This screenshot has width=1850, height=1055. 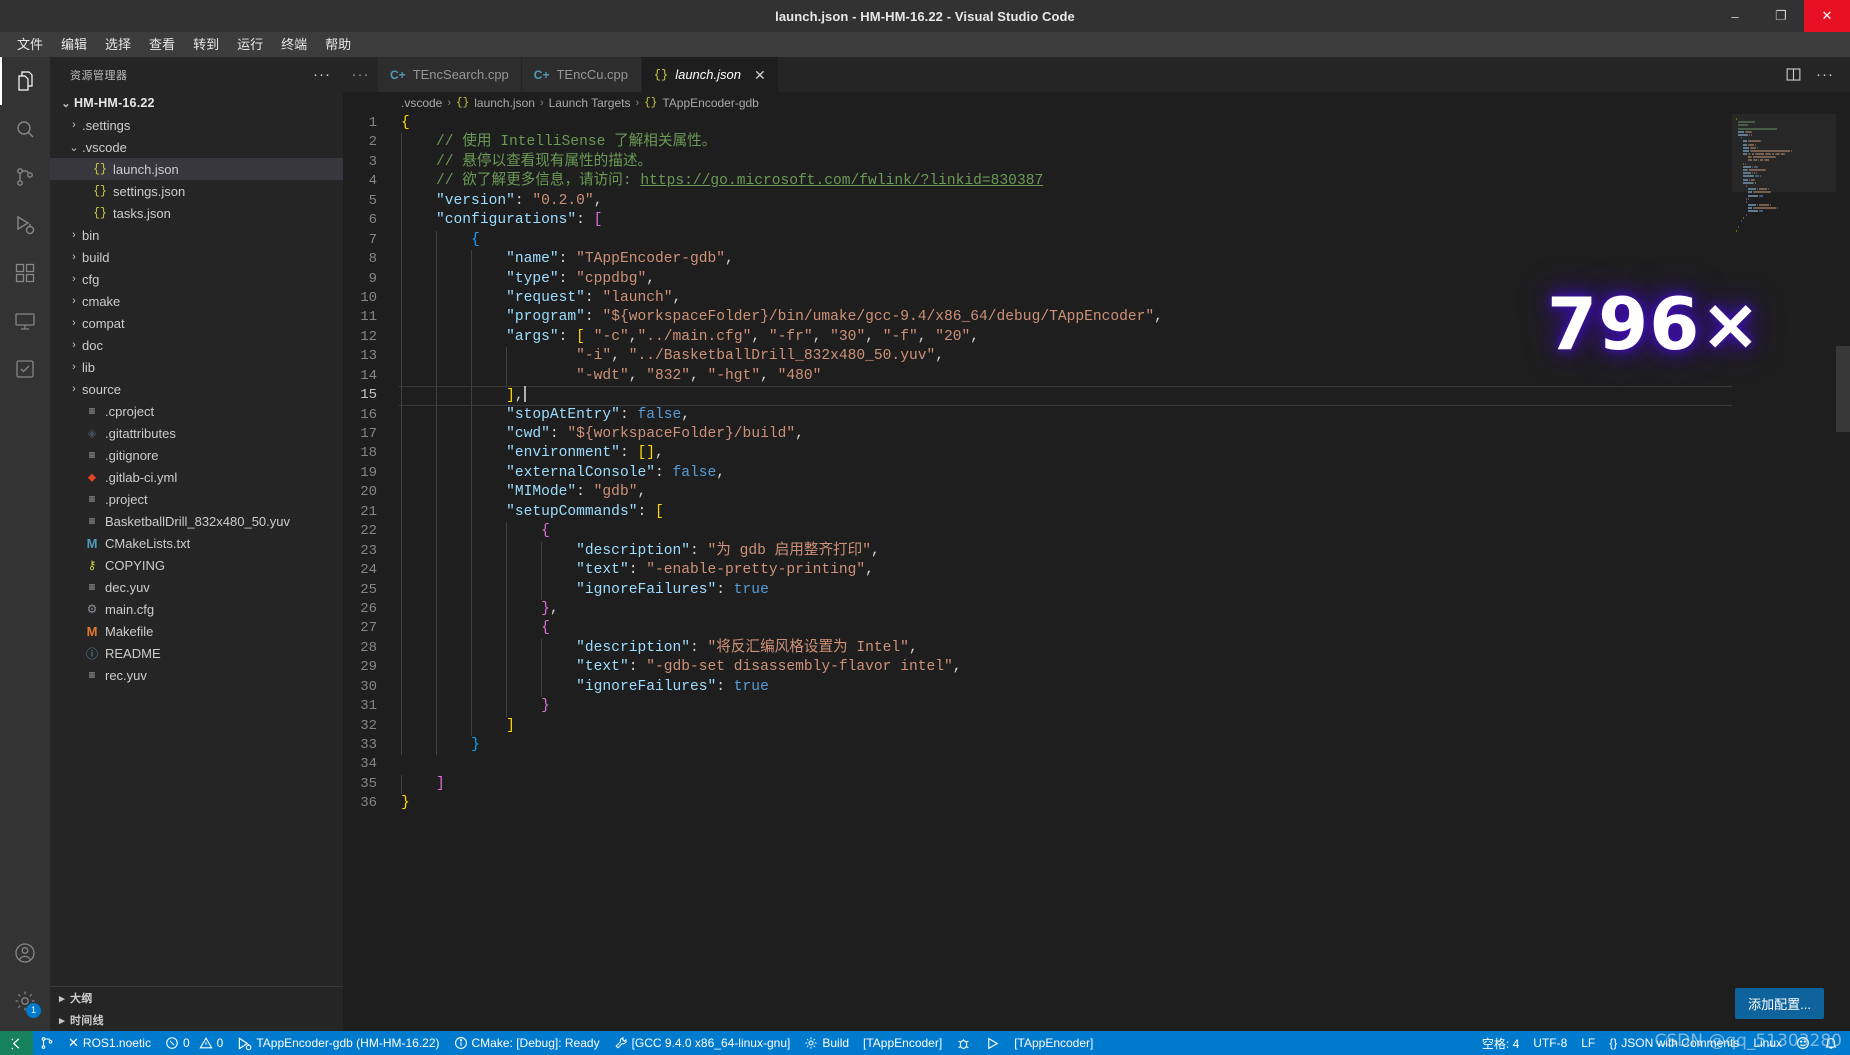 What do you see at coordinates (1096, 396) in the screenshot?
I see `code-line: 15 ],` at bounding box center [1096, 396].